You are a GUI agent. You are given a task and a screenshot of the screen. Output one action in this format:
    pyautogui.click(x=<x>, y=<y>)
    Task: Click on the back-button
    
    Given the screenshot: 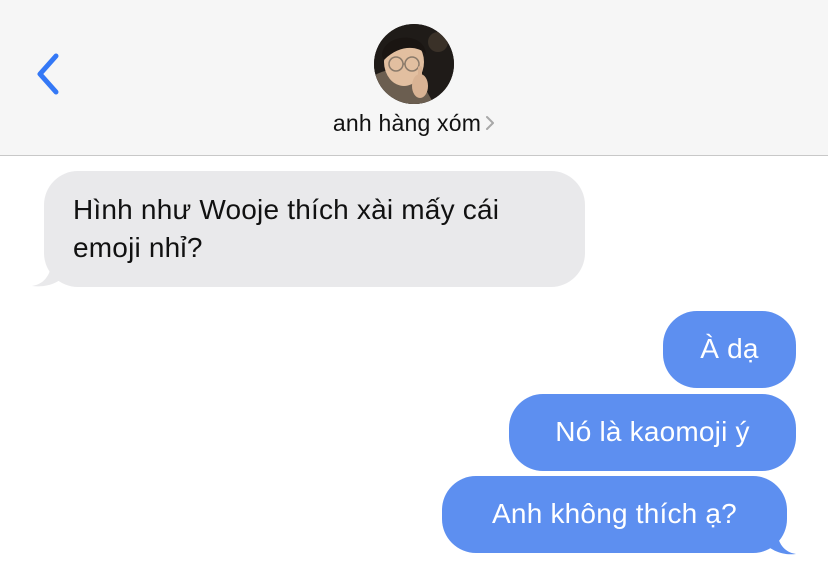 What is the action you would take?
    pyautogui.click(x=48, y=74)
    